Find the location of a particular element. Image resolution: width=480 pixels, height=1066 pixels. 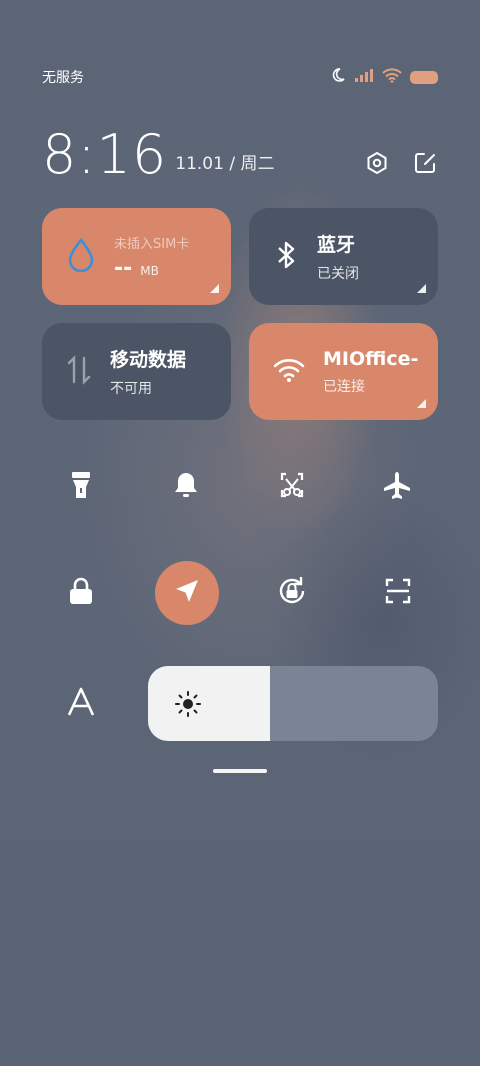

rotation-lock-icon is located at coordinates (292, 593).